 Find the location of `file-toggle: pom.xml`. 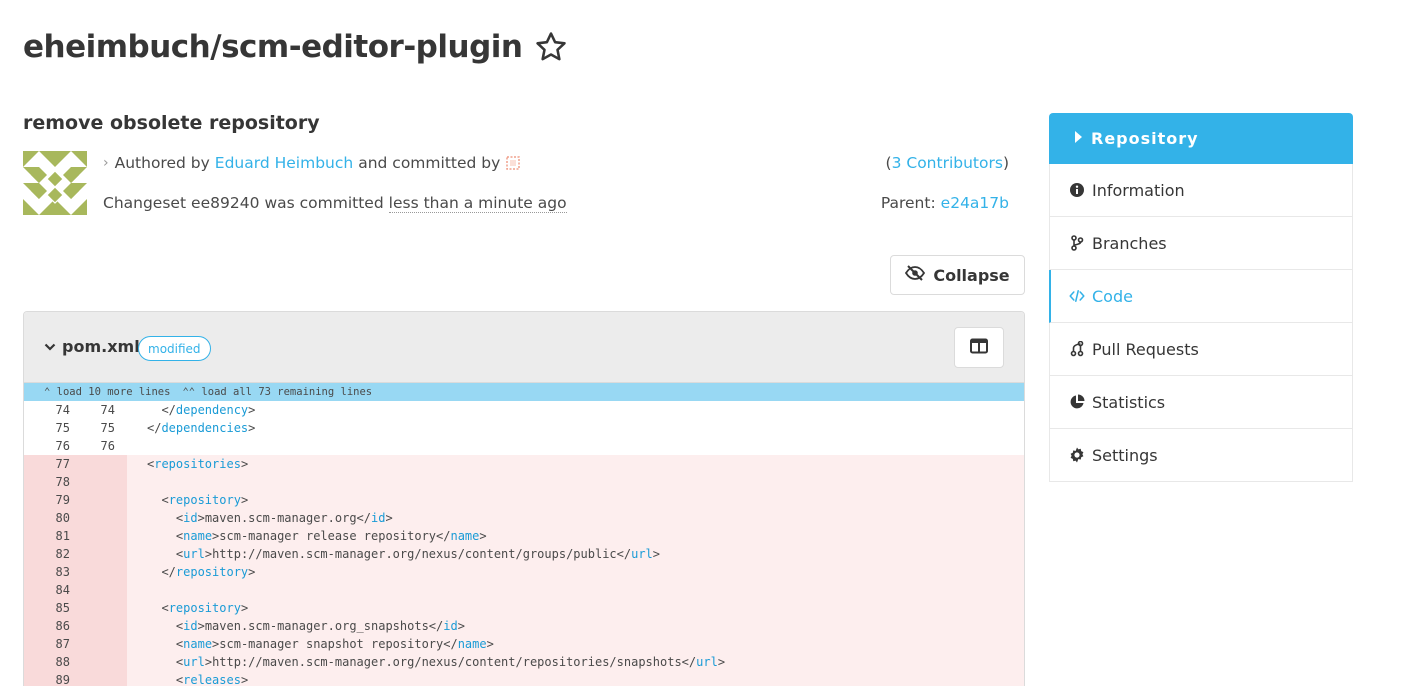

file-toggle: pom.xml is located at coordinates (92, 346).